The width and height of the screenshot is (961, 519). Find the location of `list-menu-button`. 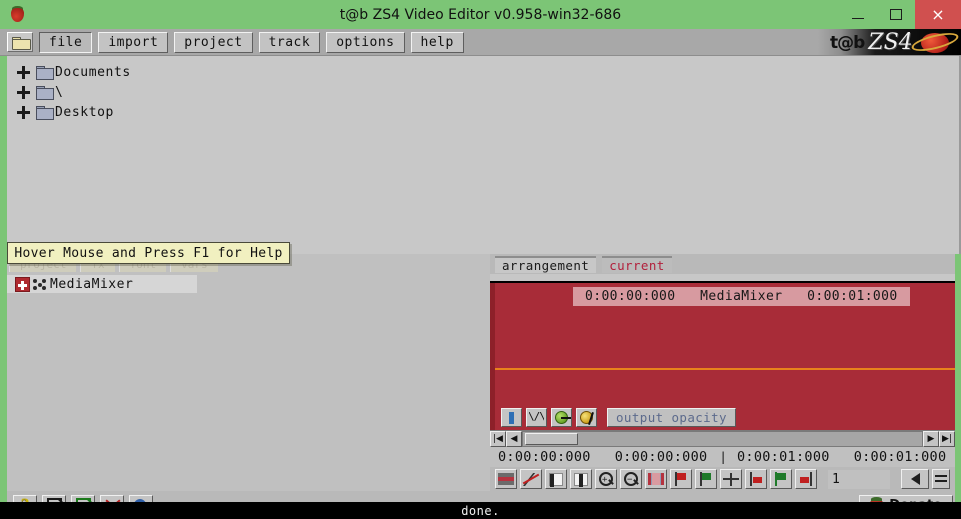

list-menu-button is located at coordinates (941, 479).